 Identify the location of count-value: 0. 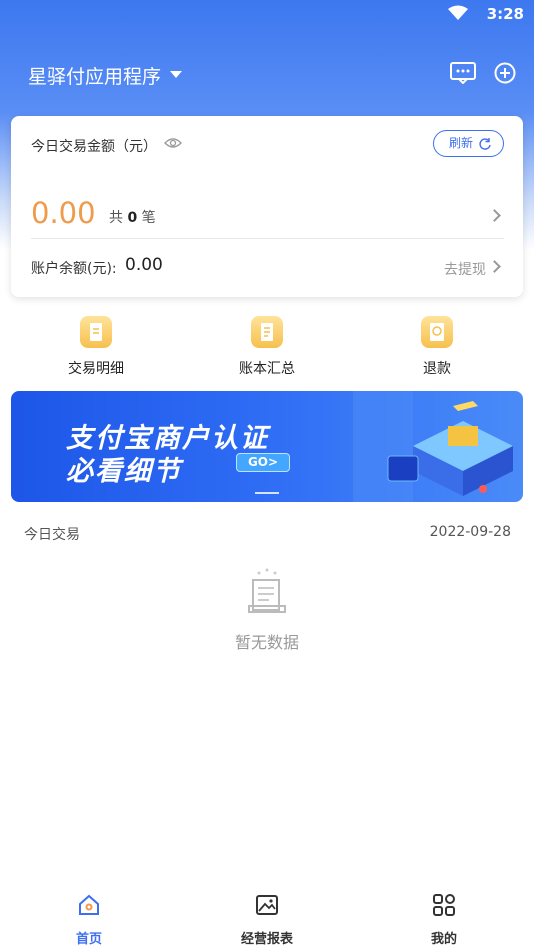
(132, 218).